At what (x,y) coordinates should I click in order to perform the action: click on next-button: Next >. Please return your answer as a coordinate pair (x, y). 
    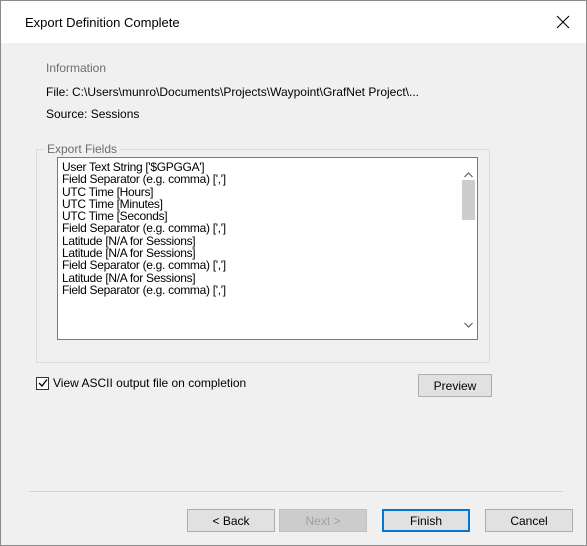
    Looking at the image, I should click on (323, 520).